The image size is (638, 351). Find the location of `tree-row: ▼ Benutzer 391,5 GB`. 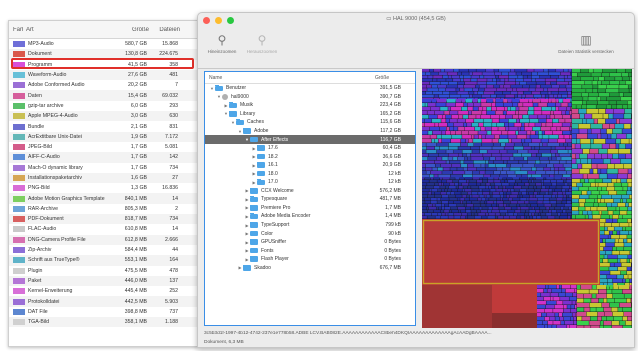

tree-row: ▼ Benutzer 391,5 GB is located at coordinates (310, 88).